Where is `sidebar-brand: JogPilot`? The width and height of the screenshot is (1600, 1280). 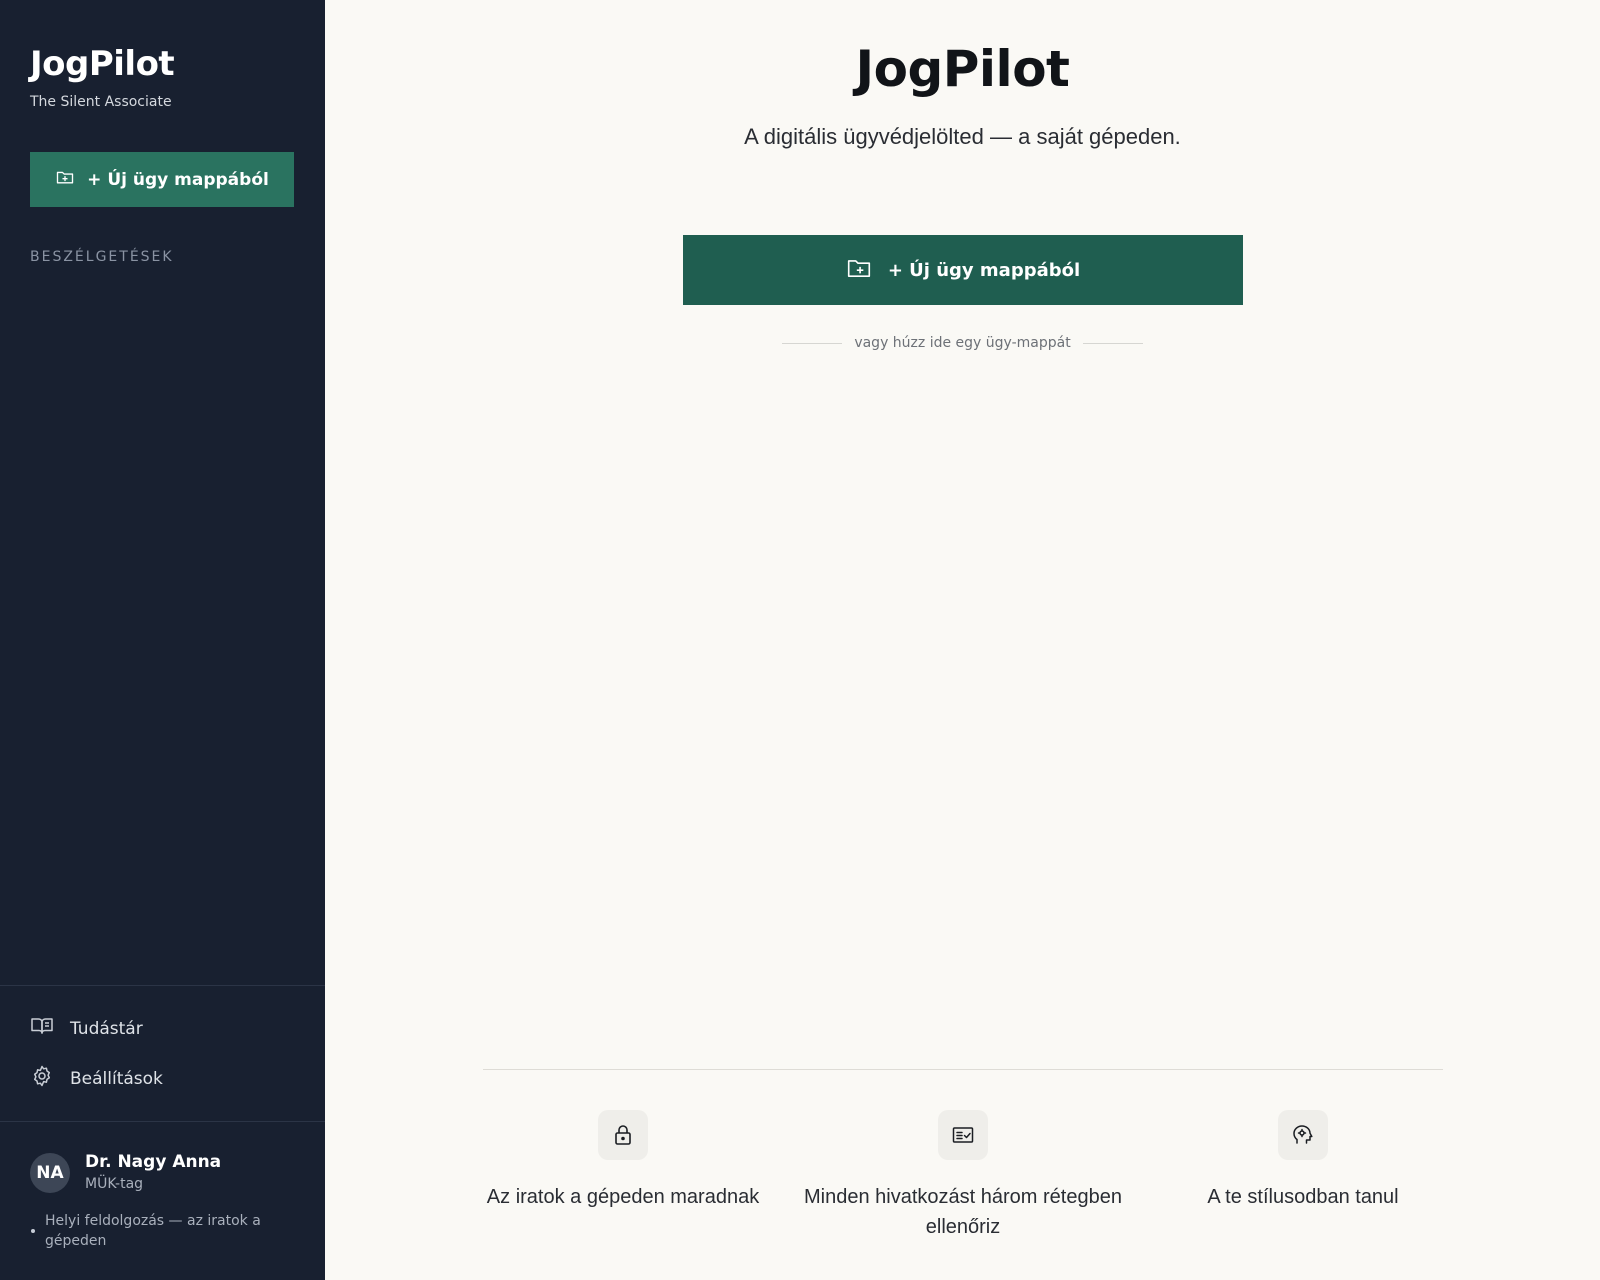
sidebar-brand: JogPilot is located at coordinates (102, 64).